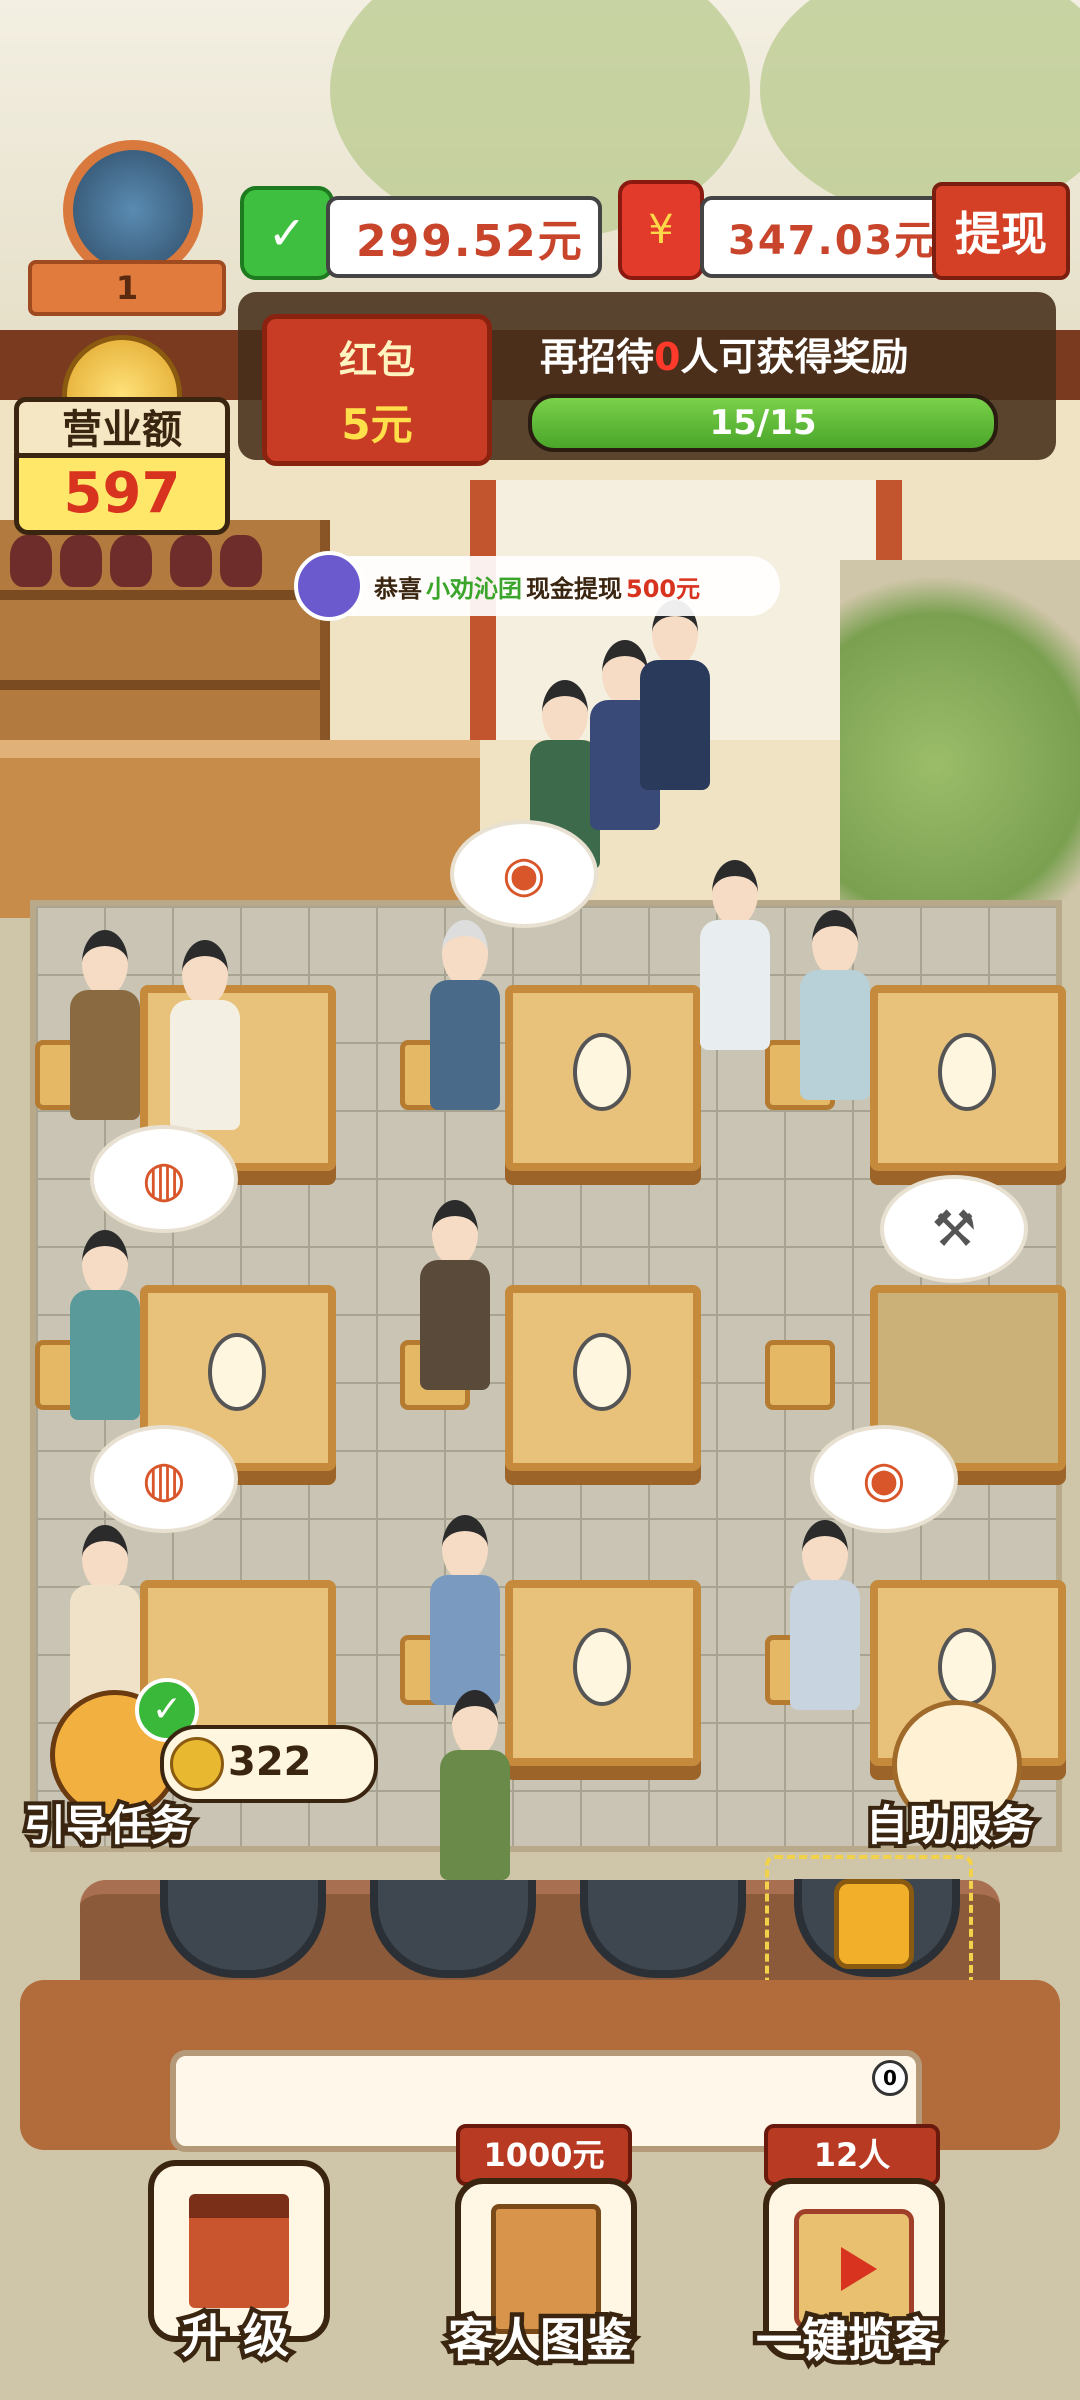  I want to click on hongbao-card: 红包 5元, so click(377, 390).